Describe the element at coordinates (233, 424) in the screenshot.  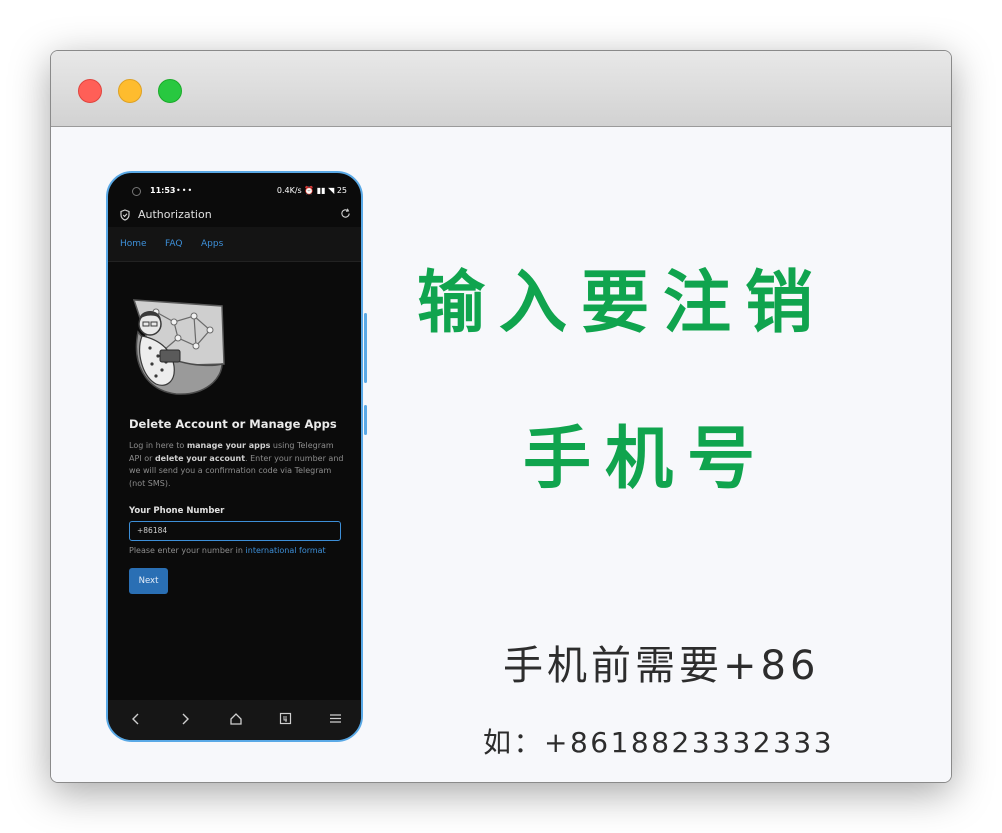
I see `page-heading: Delete Account or Manage Apps` at that location.